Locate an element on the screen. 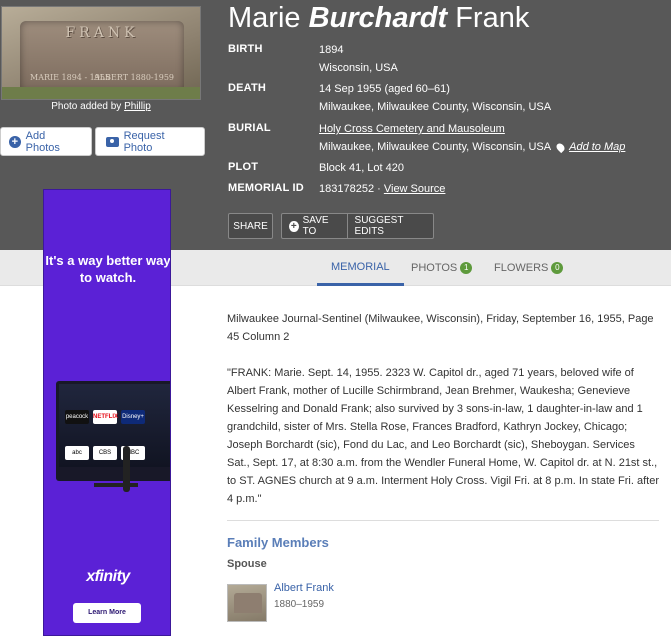 This screenshot has height=636, width=671. section-divider is located at coordinates (443, 520).